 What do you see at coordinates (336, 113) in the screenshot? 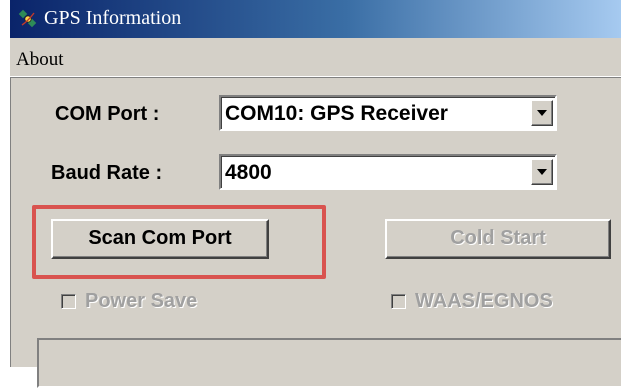
I see `com-port-value: COM10: GPS Receiver` at bounding box center [336, 113].